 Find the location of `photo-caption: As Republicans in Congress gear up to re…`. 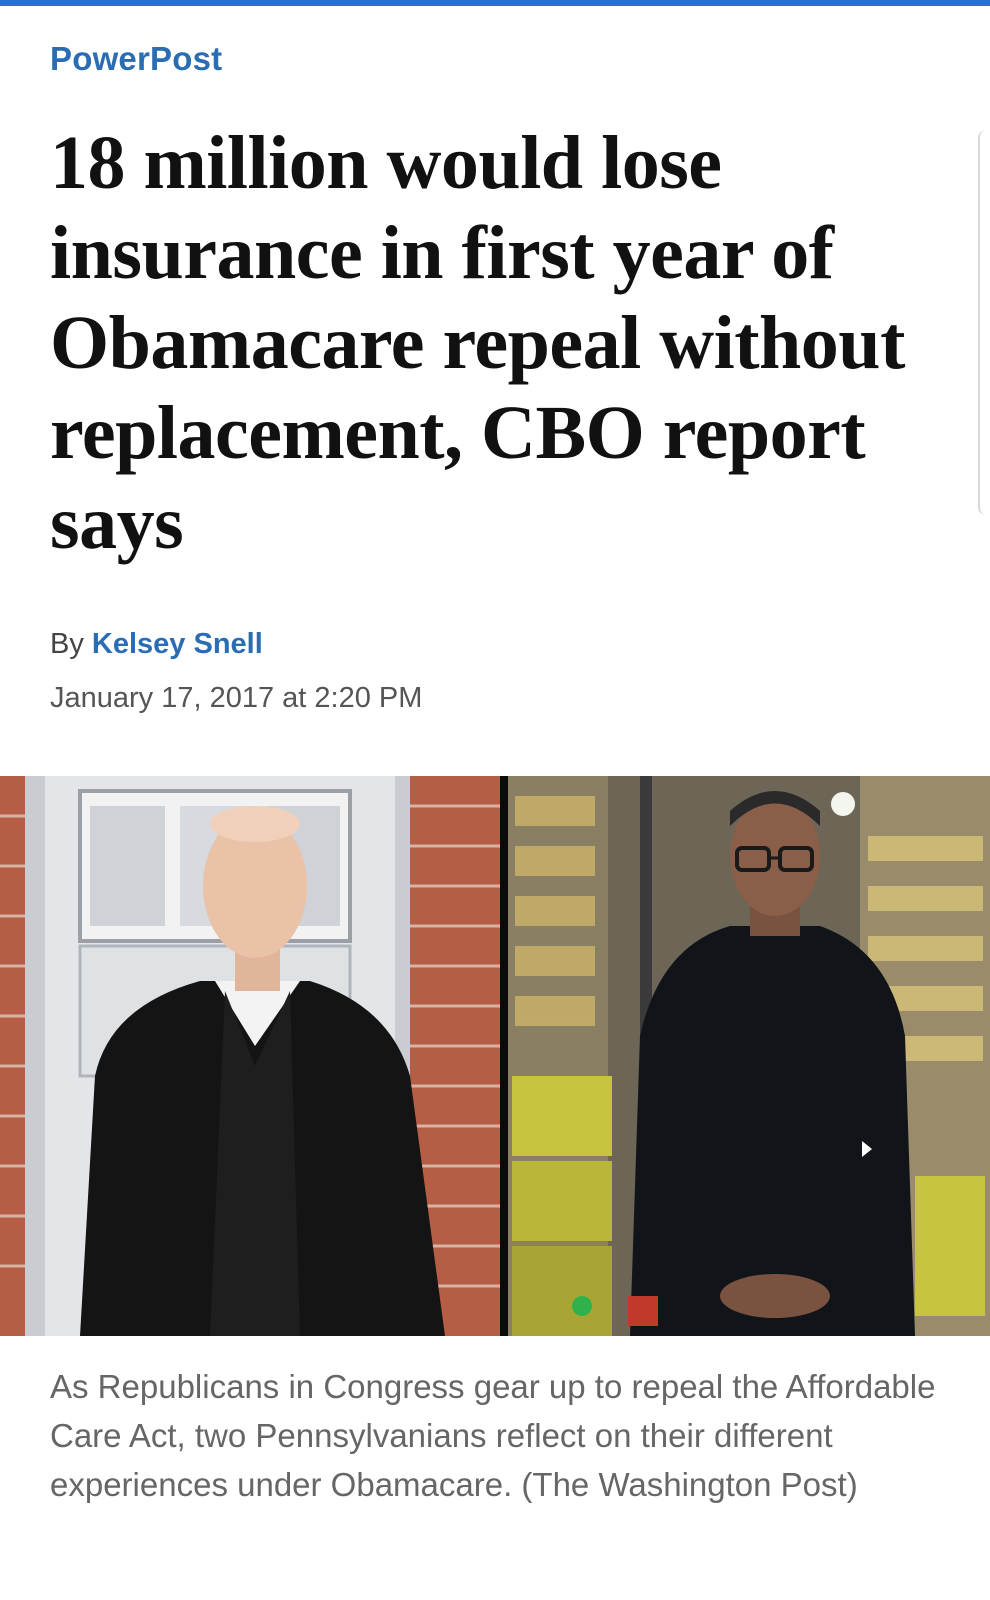

photo-caption: As Republicans in Congress gear up to re… is located at coordinates (493, 1435).